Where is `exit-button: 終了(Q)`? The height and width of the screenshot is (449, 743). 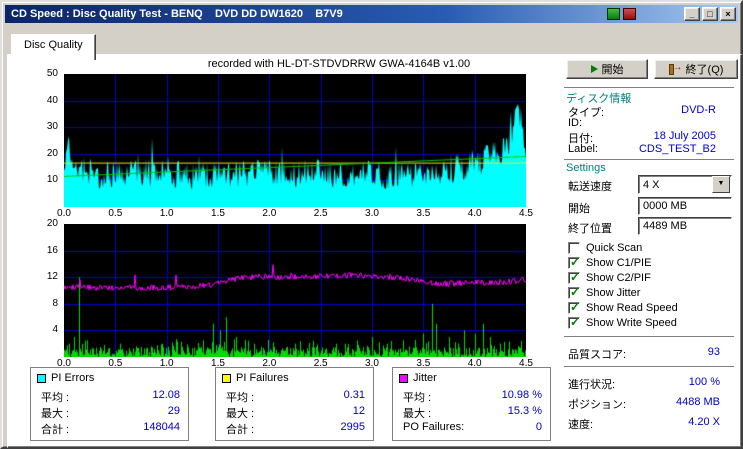 exit-button: 終了(Q) is located at coordinates (696, 69).